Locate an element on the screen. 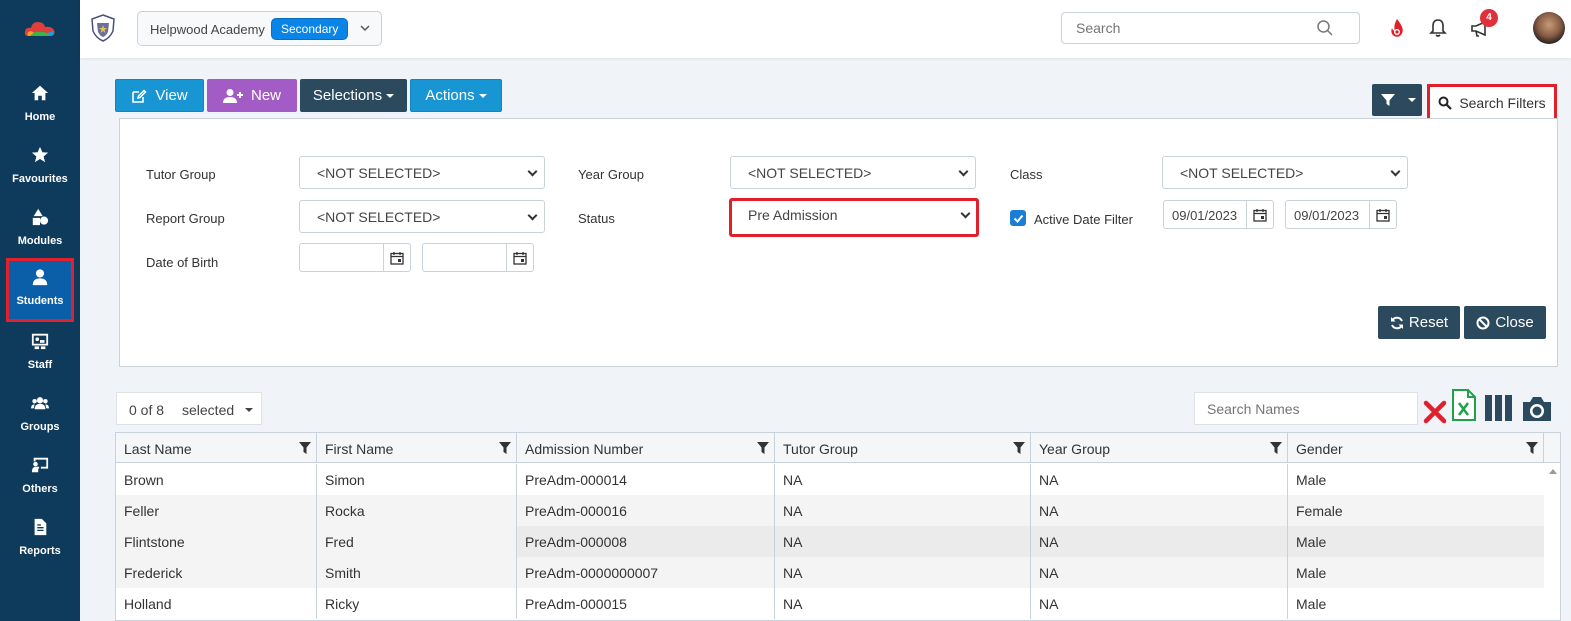 This screenshot has height=621, width=1571. class-value: <NOT SELECTED> is located at coordinates (1242, 173).